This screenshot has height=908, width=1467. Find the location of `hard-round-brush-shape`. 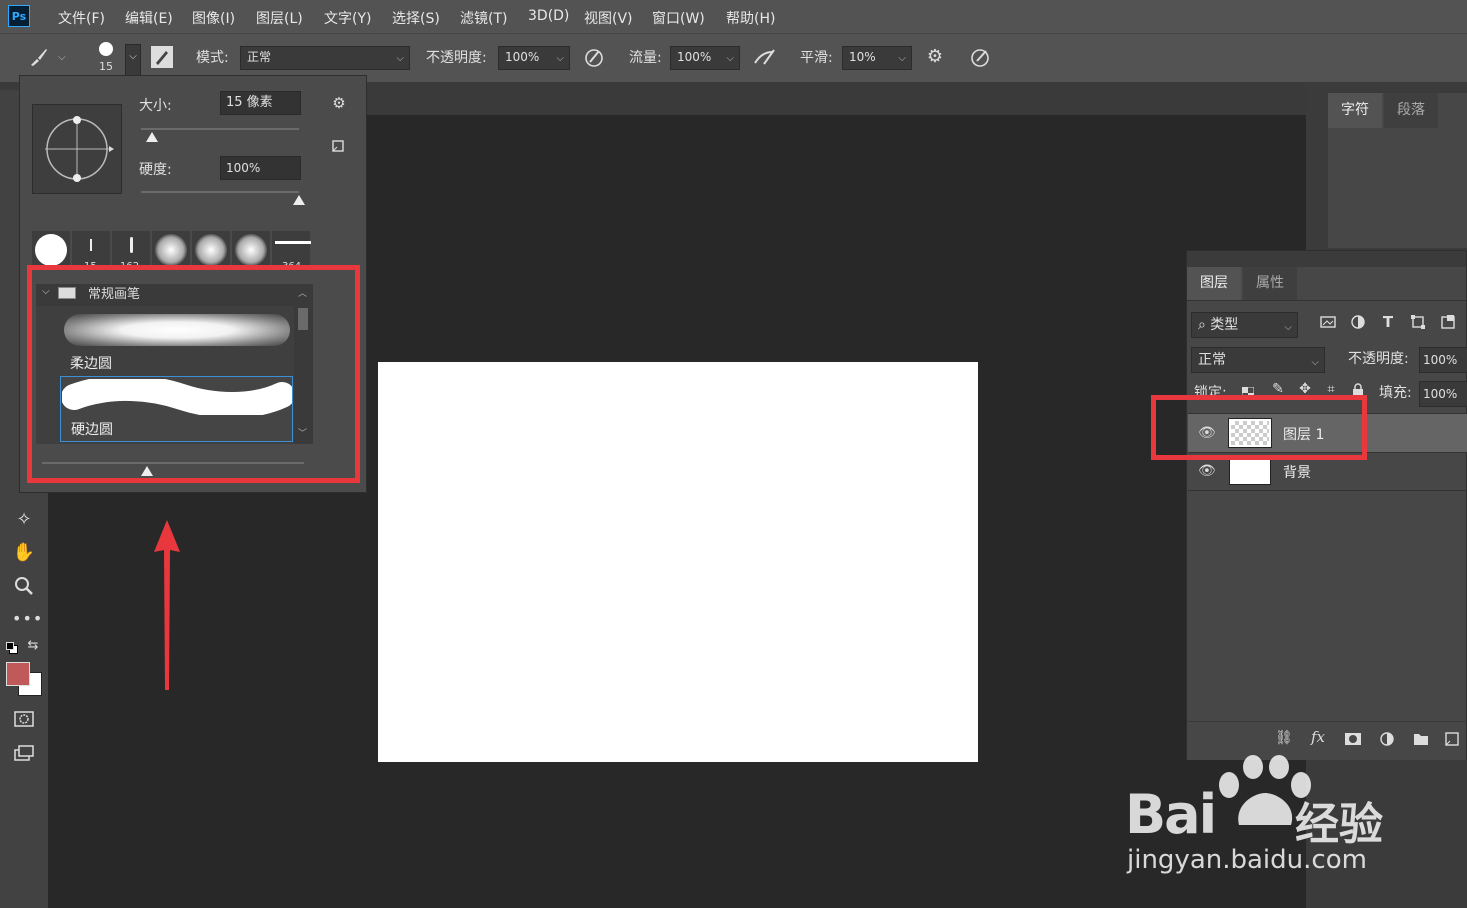

hard-round-brush-shape is located at coordinates (51, 250).